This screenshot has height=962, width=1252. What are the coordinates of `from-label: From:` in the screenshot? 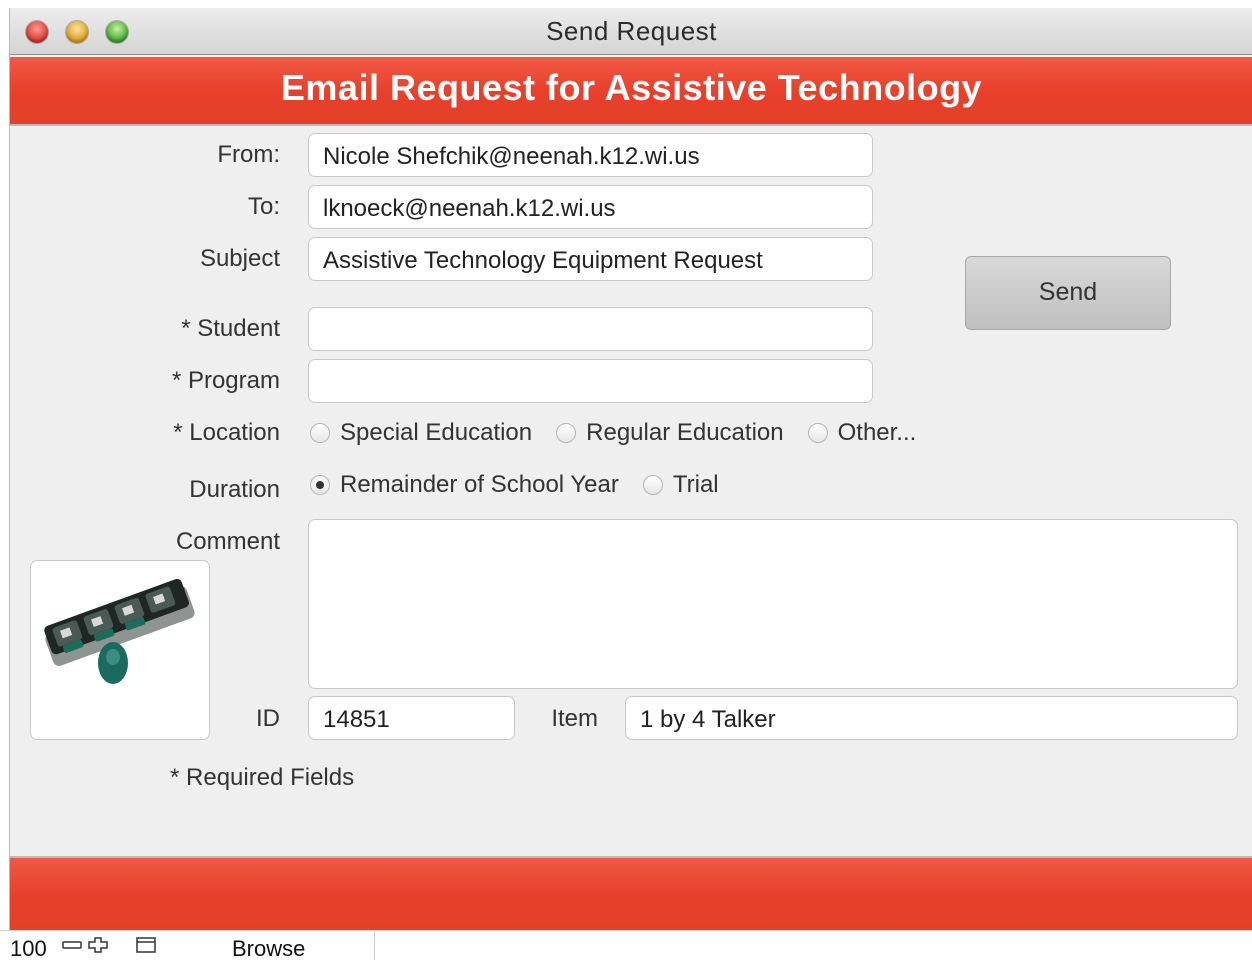 It's located at (248, 154).